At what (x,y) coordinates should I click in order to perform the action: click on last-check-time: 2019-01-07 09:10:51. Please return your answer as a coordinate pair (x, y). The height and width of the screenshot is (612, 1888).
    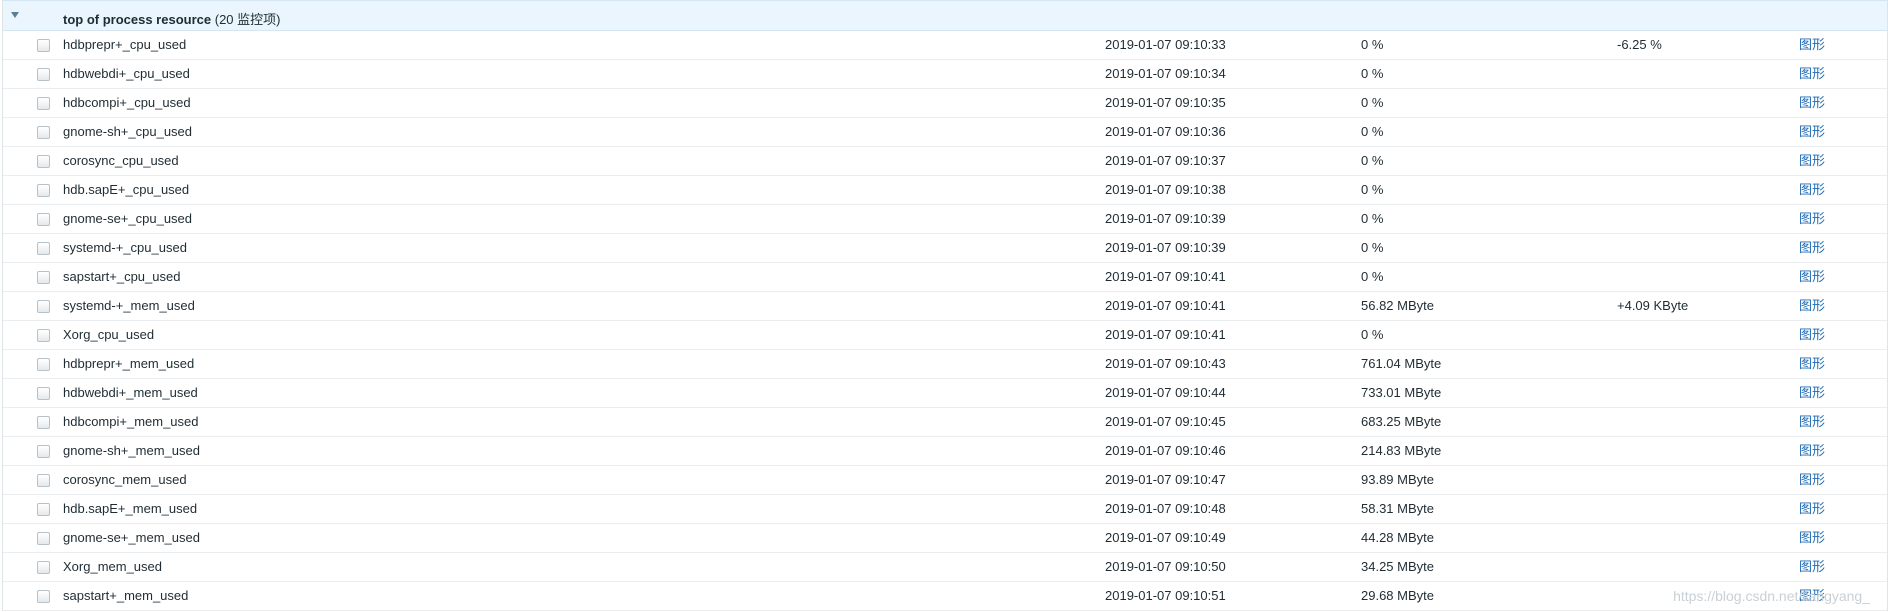
    Looking at the image, I should click on (1165, 595).